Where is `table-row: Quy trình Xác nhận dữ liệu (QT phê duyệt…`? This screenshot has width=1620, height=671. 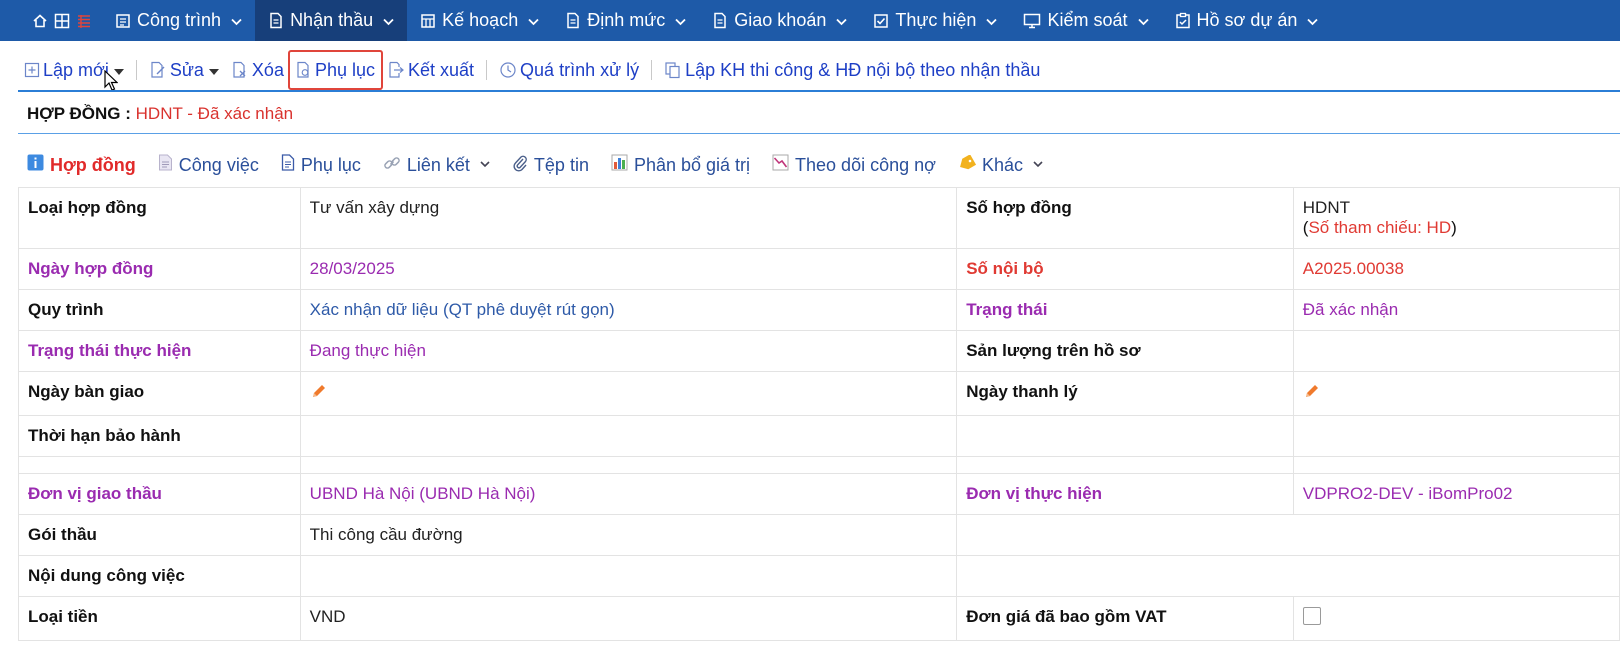
table-row: Quy trình Xác nhận dữ liệu (QT phê duyệt… is located at coordinates (819, 310).